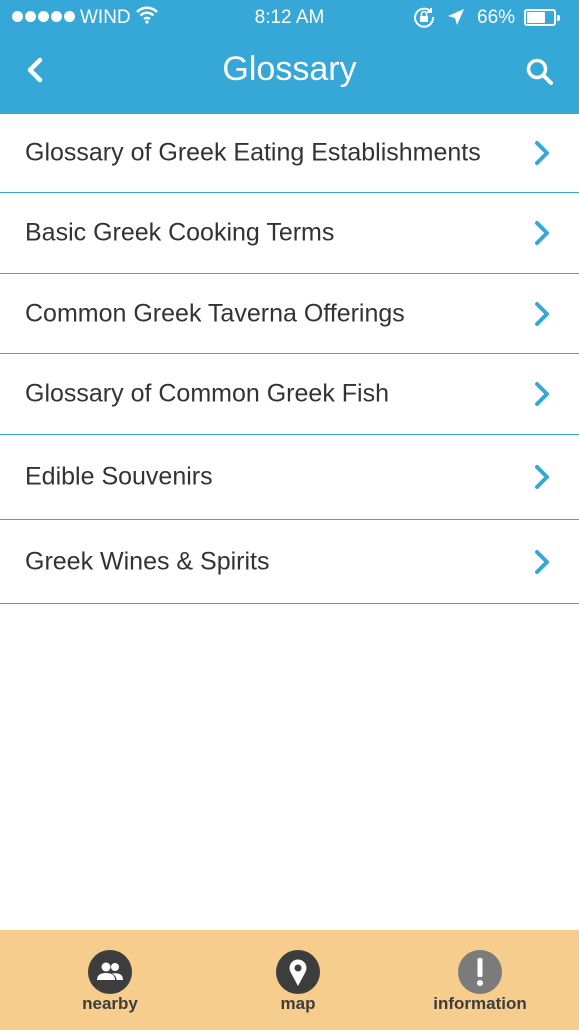  Describe the element at coordinates (215, 313) in the screenshot. I see `list-item-label: Common Greek Taverna Offerings` at that location.